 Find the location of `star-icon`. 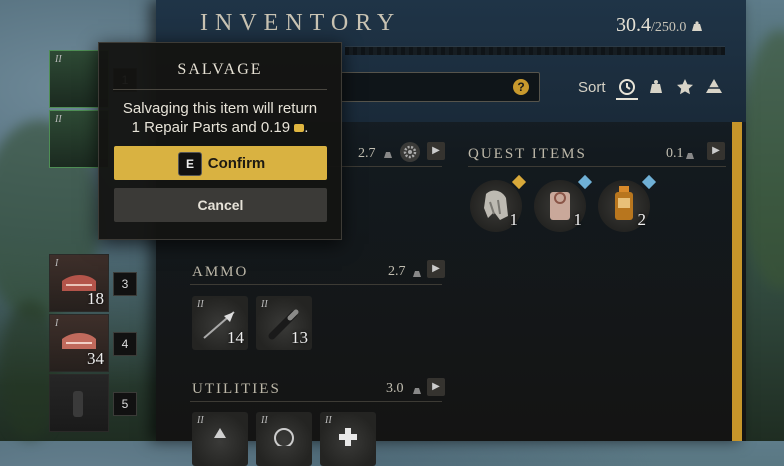

star-icon is located at coordinates (685, 88).